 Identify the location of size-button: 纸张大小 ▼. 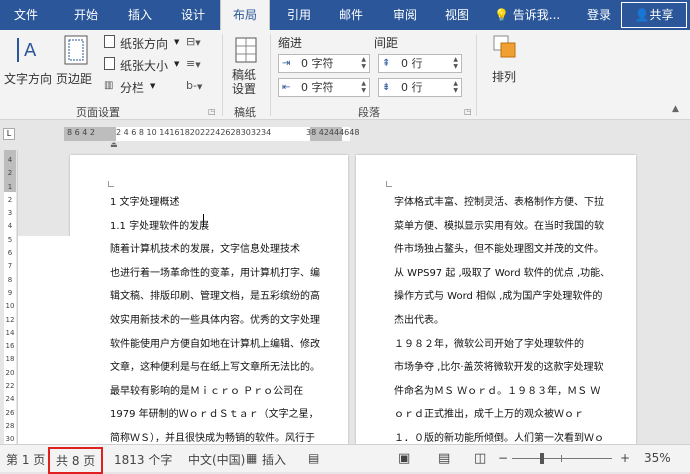
(142, 65).